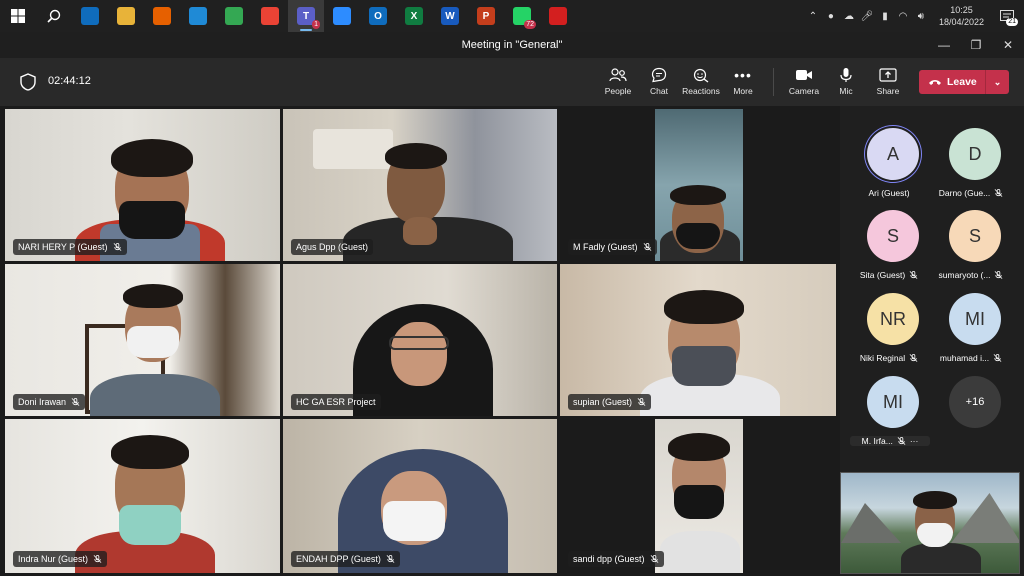  I want to click on windows-start-icon, so click(18, 16).